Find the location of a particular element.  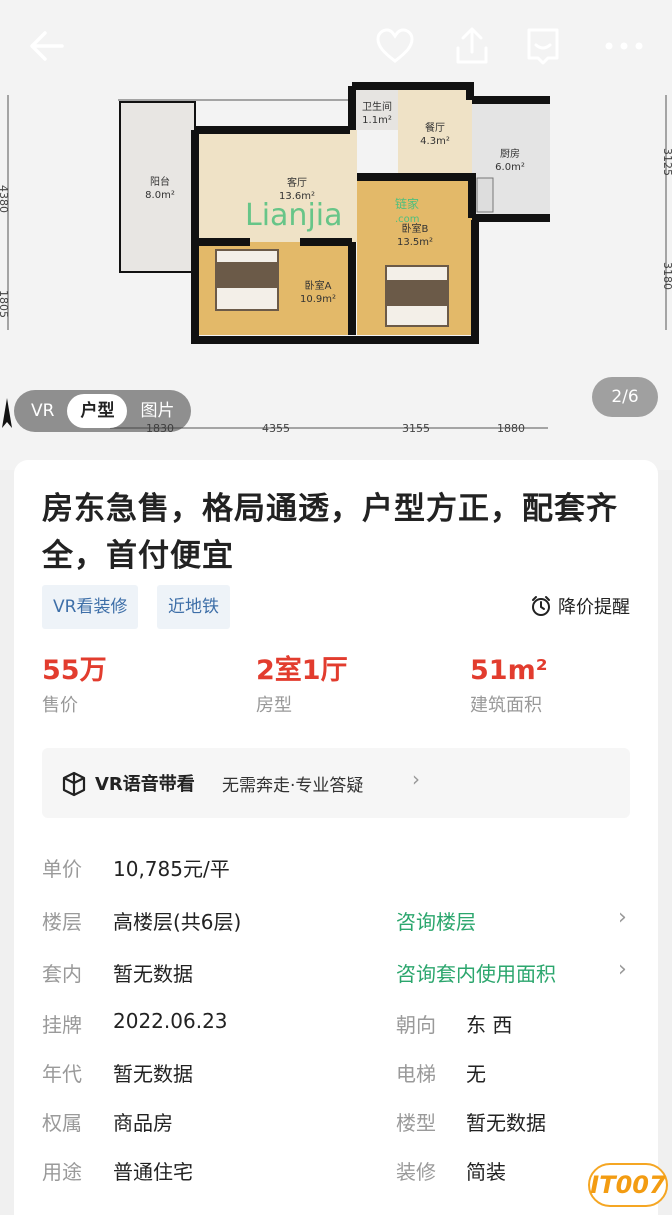

tag-vr-decor: VR看装修 is located at coordinates (90, 607).